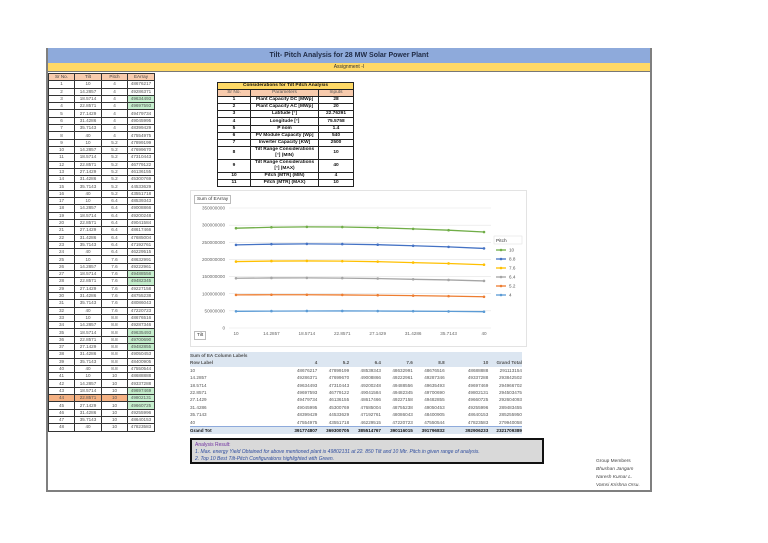 This screenshot has width=768, height=543. Describe the element at coordinates (61, 398) in the screenshot. I see `cell-sr: 44` at that location.